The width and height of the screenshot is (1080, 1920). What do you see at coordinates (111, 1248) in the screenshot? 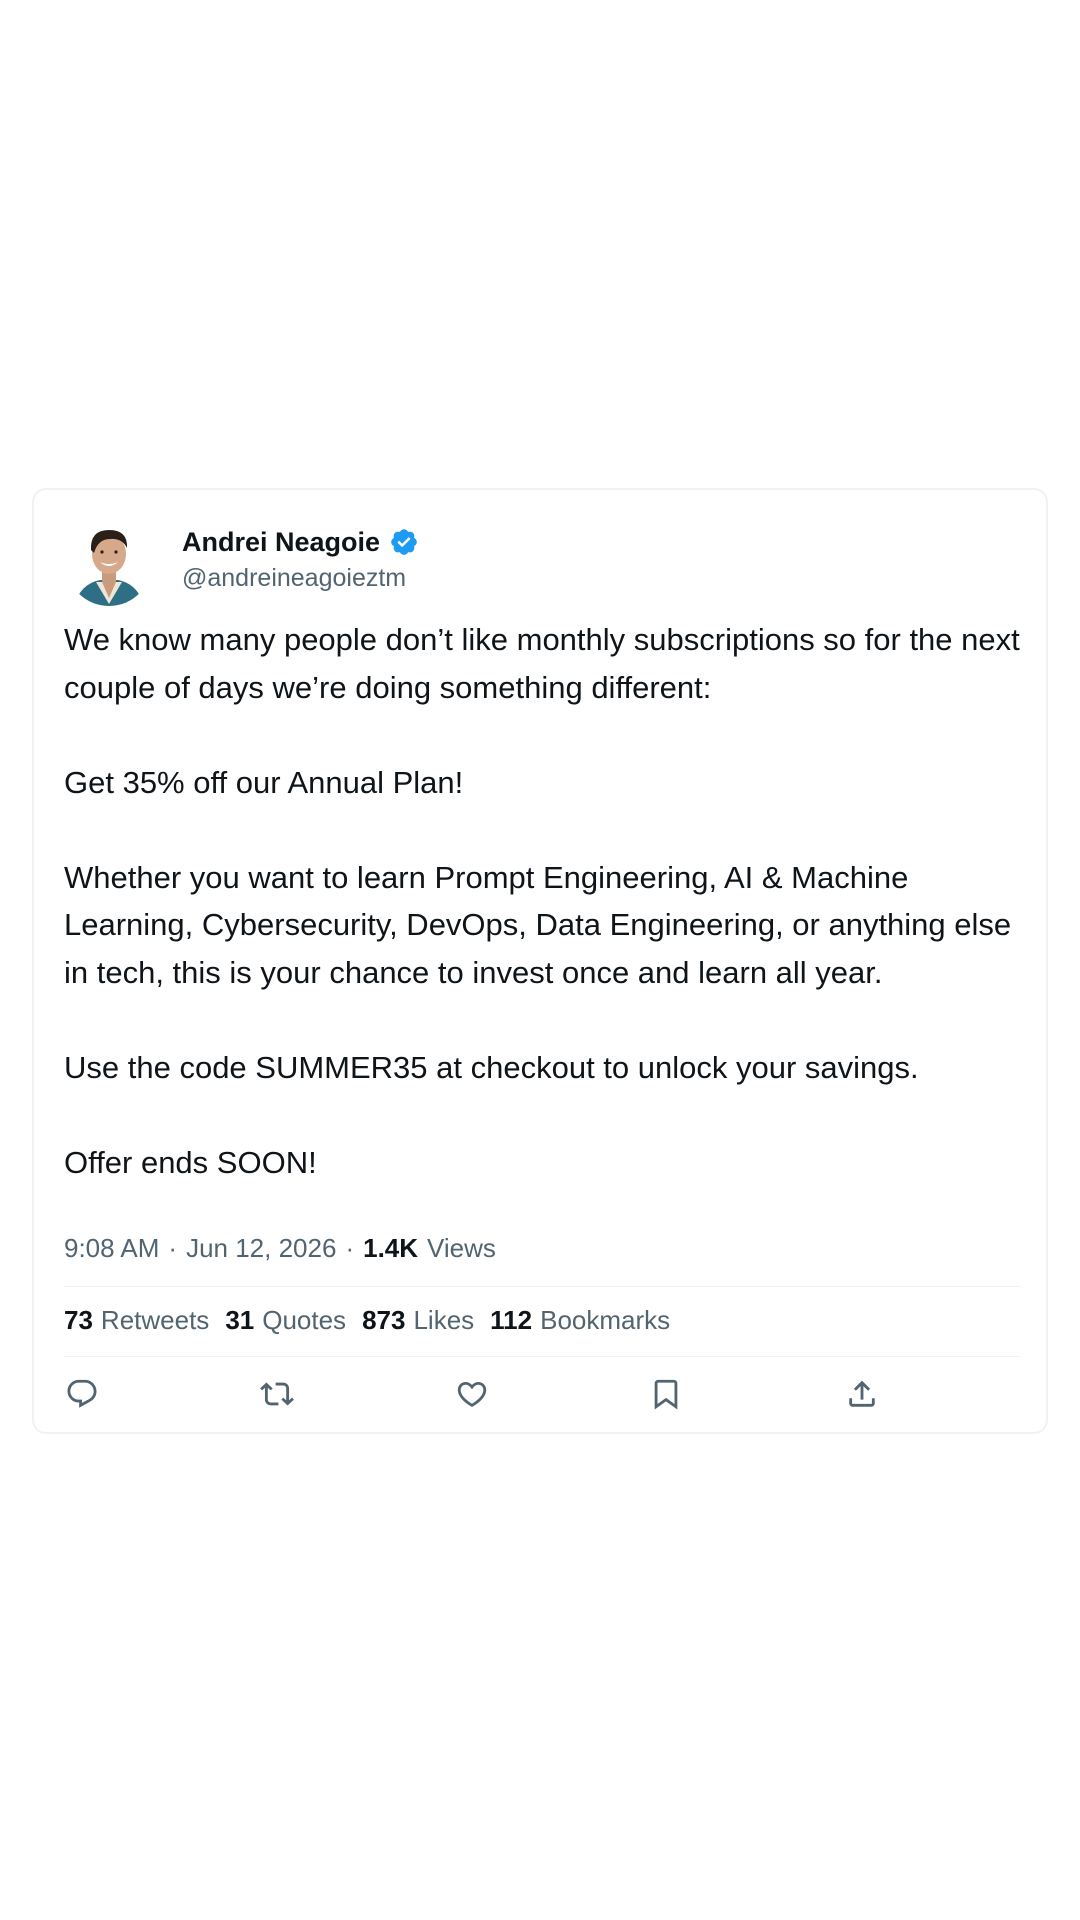
I see `tweet-time: 9:08 AM` at bounding box center [111, 1248].